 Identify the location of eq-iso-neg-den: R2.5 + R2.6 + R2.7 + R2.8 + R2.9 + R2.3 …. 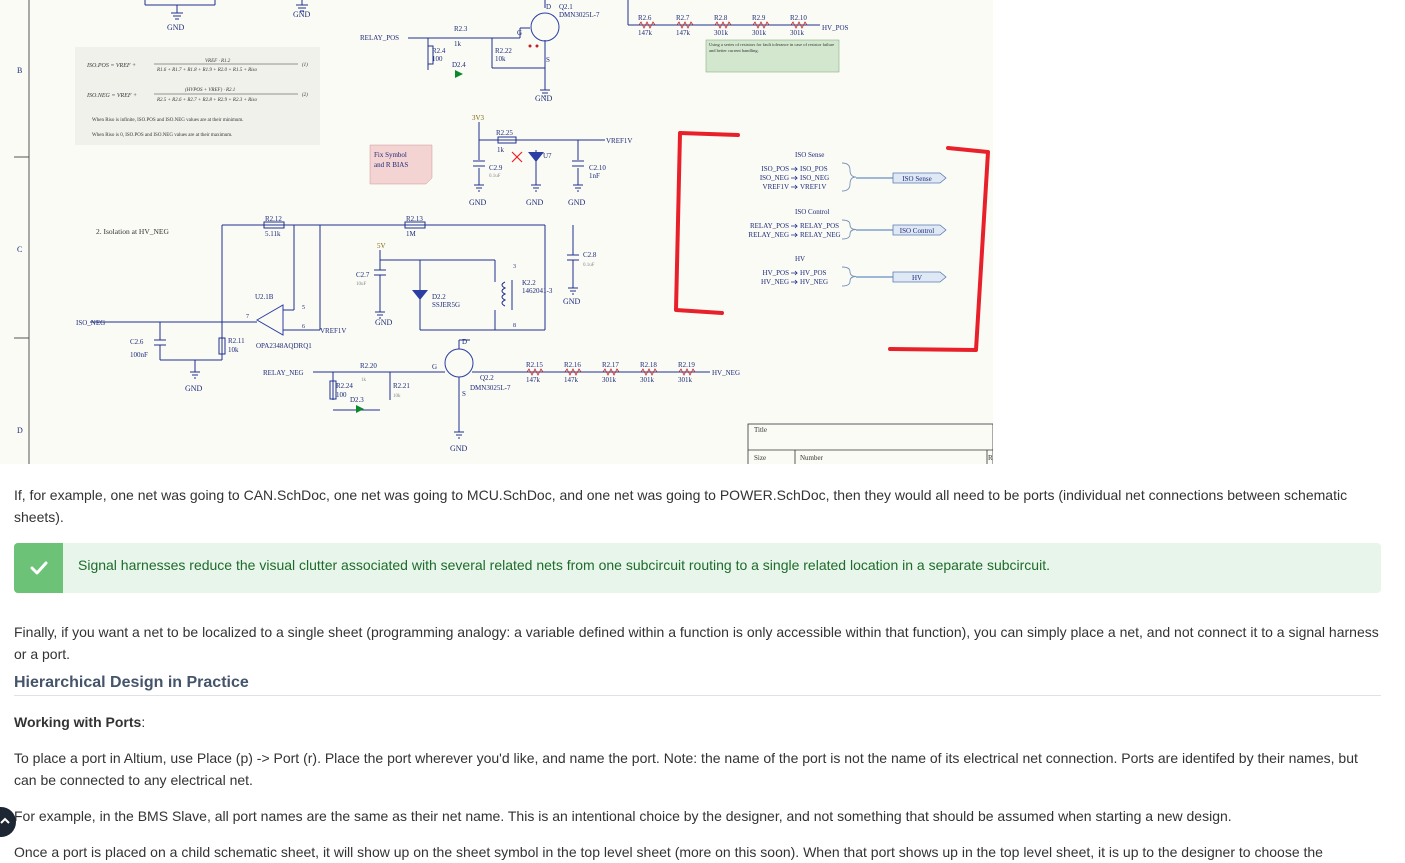
(206, 100).